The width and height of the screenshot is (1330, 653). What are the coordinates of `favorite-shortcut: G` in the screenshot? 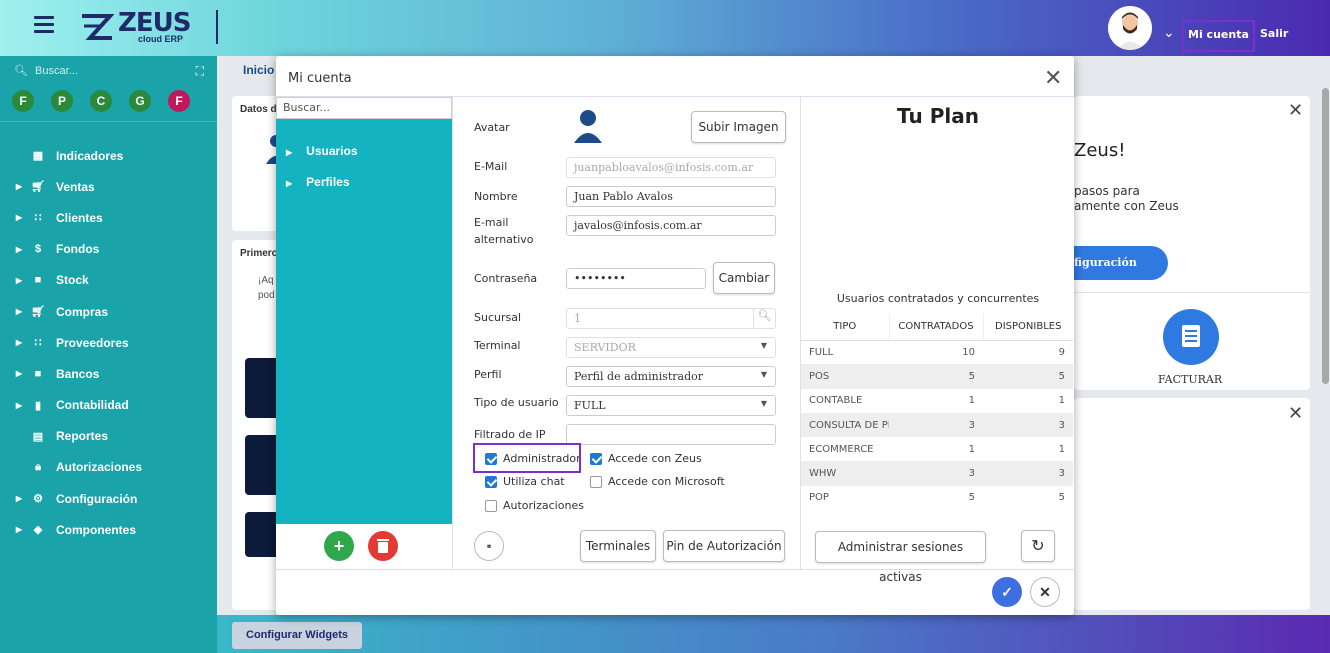 It's located at (140, 101).